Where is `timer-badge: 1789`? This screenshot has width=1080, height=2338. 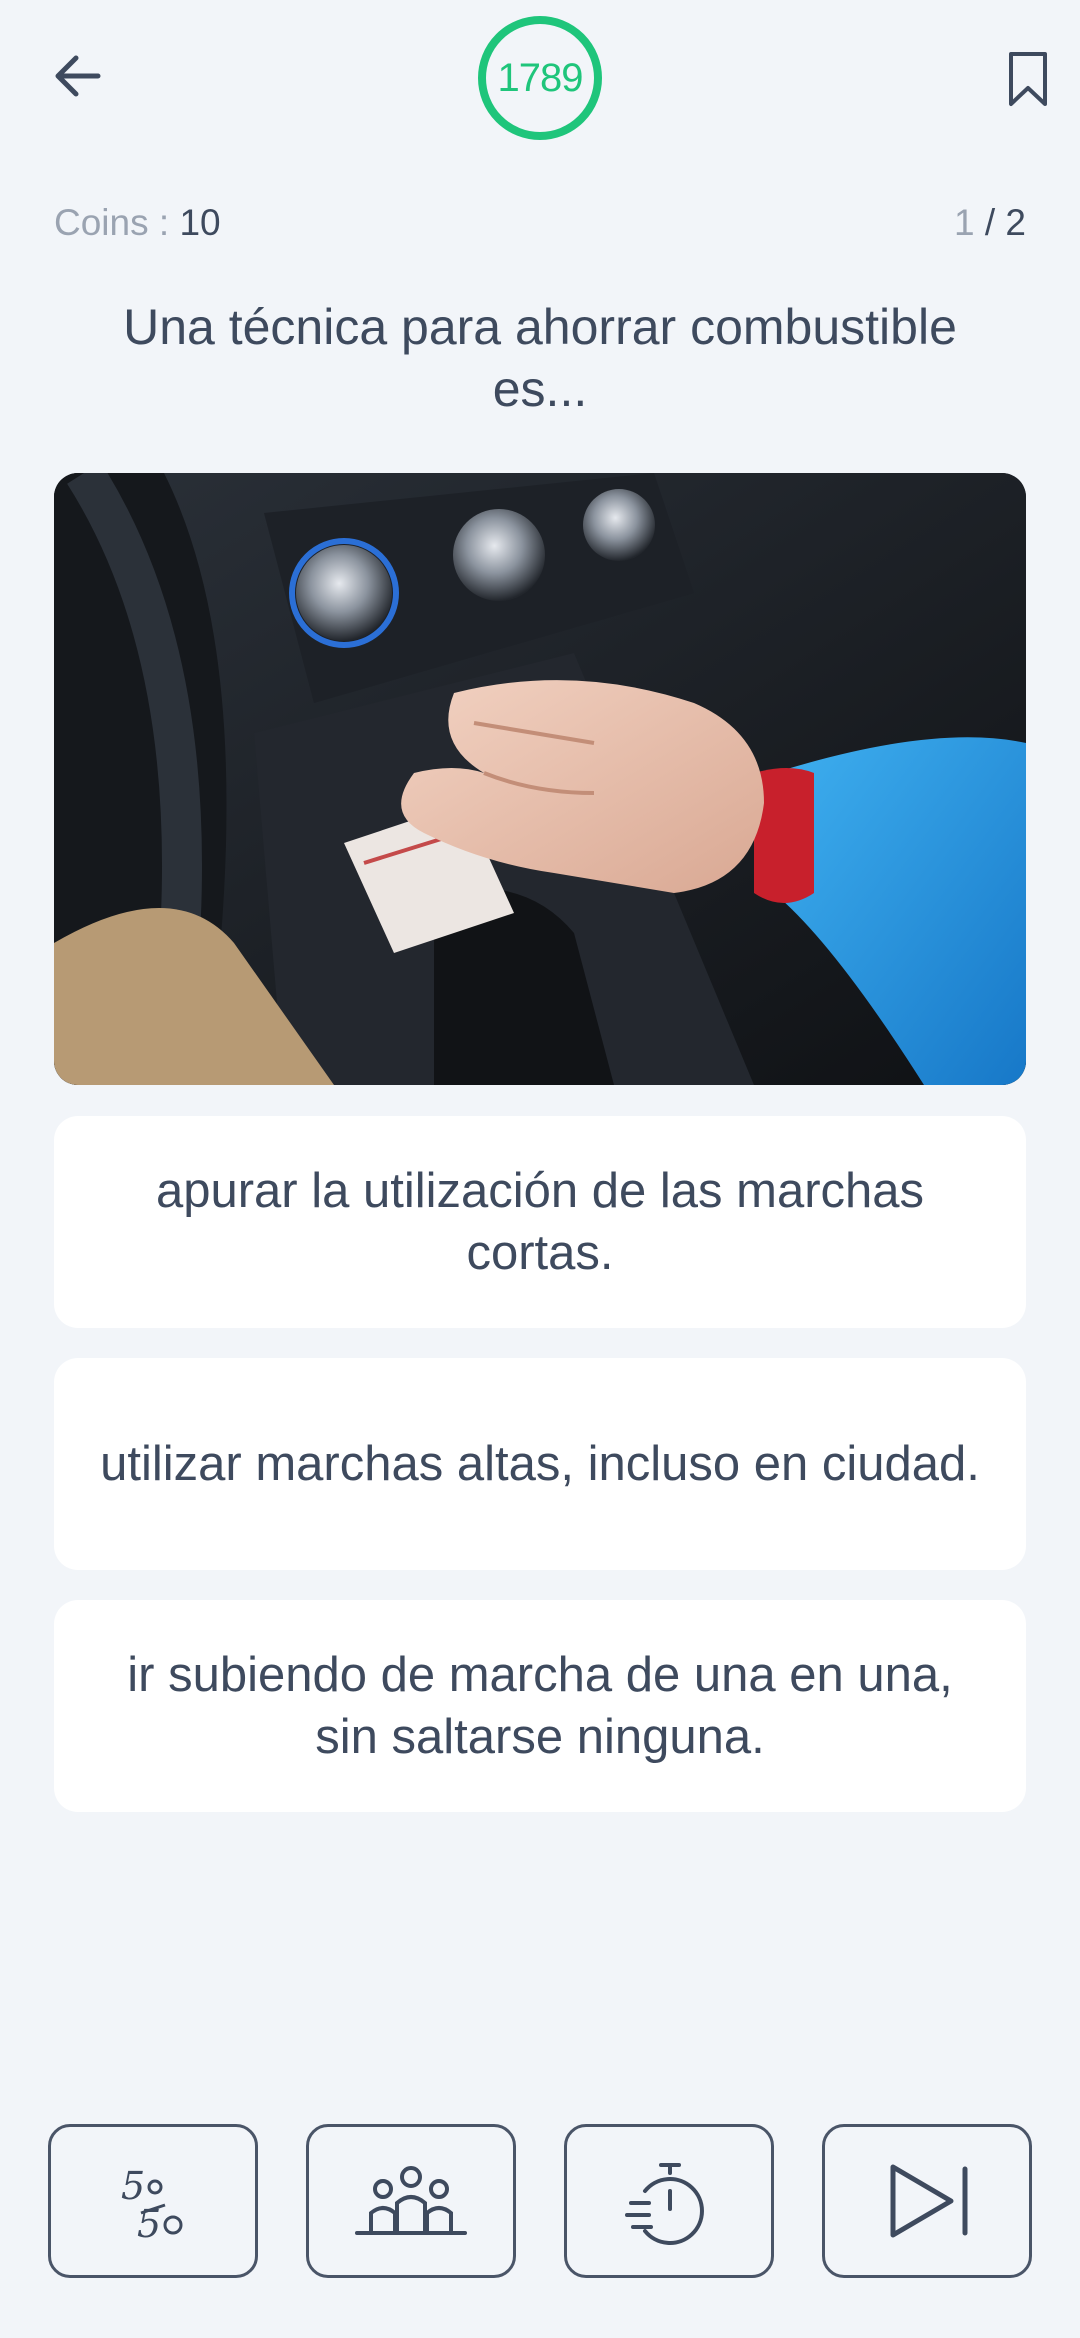
timer-badge: 1789 is located at coordinates (540, 78).